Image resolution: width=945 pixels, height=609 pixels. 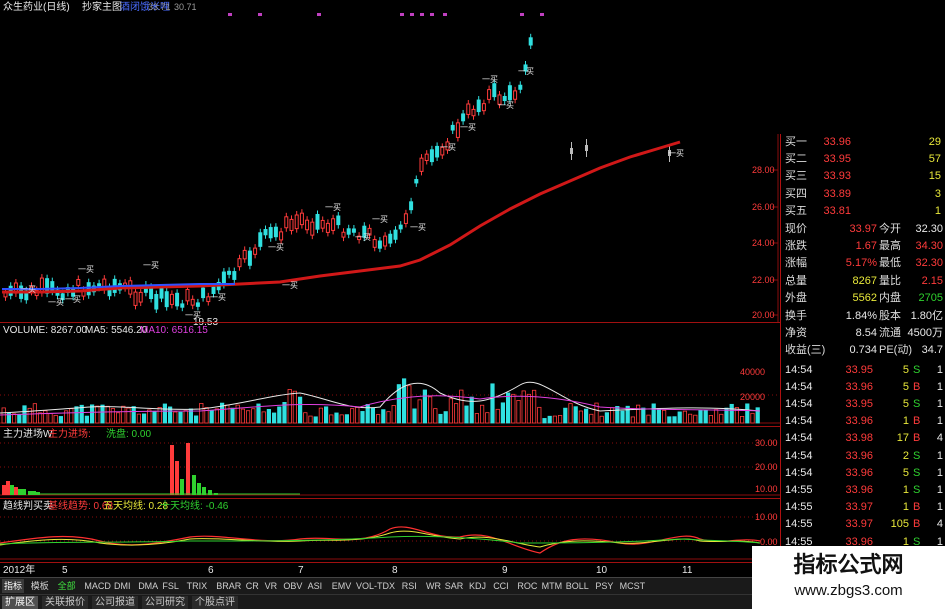 I want to click on indicator-tab: 全部, so click(x=67, y=586).